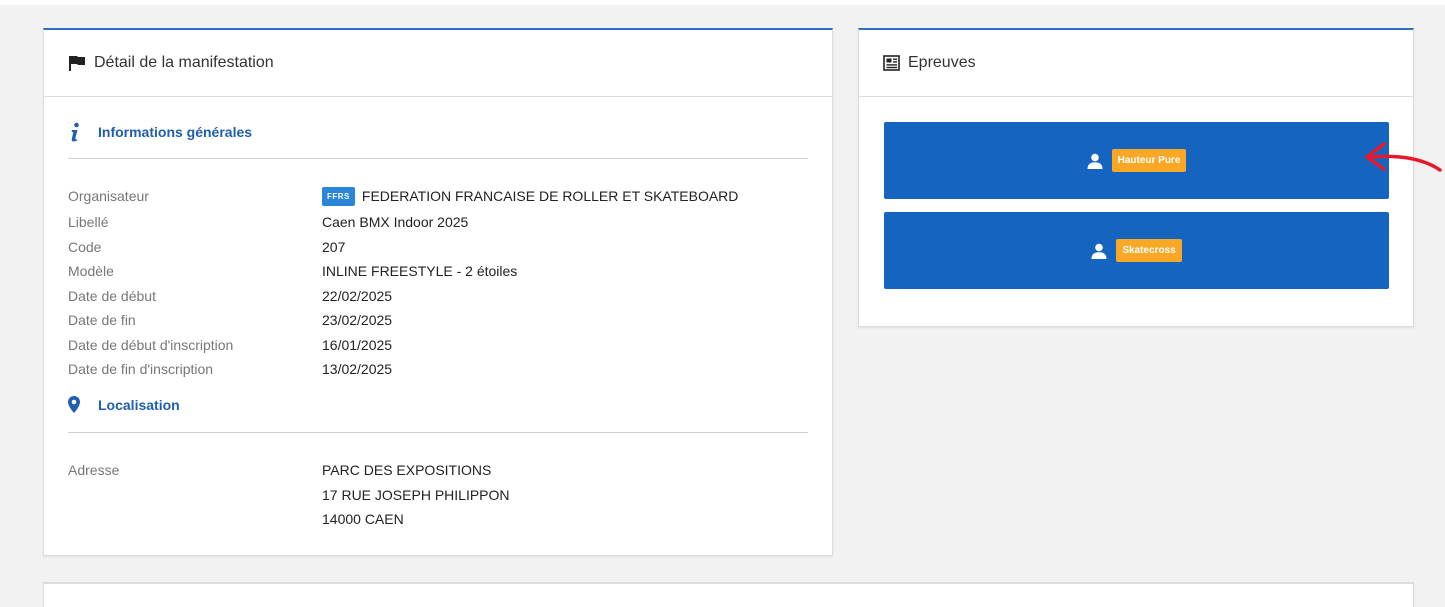 Image resolution: width=1445 pixels, height=607 pixels. I want to click on address-line: 17 RUE JOSEPH PHILIPPON, so click(416, 494).